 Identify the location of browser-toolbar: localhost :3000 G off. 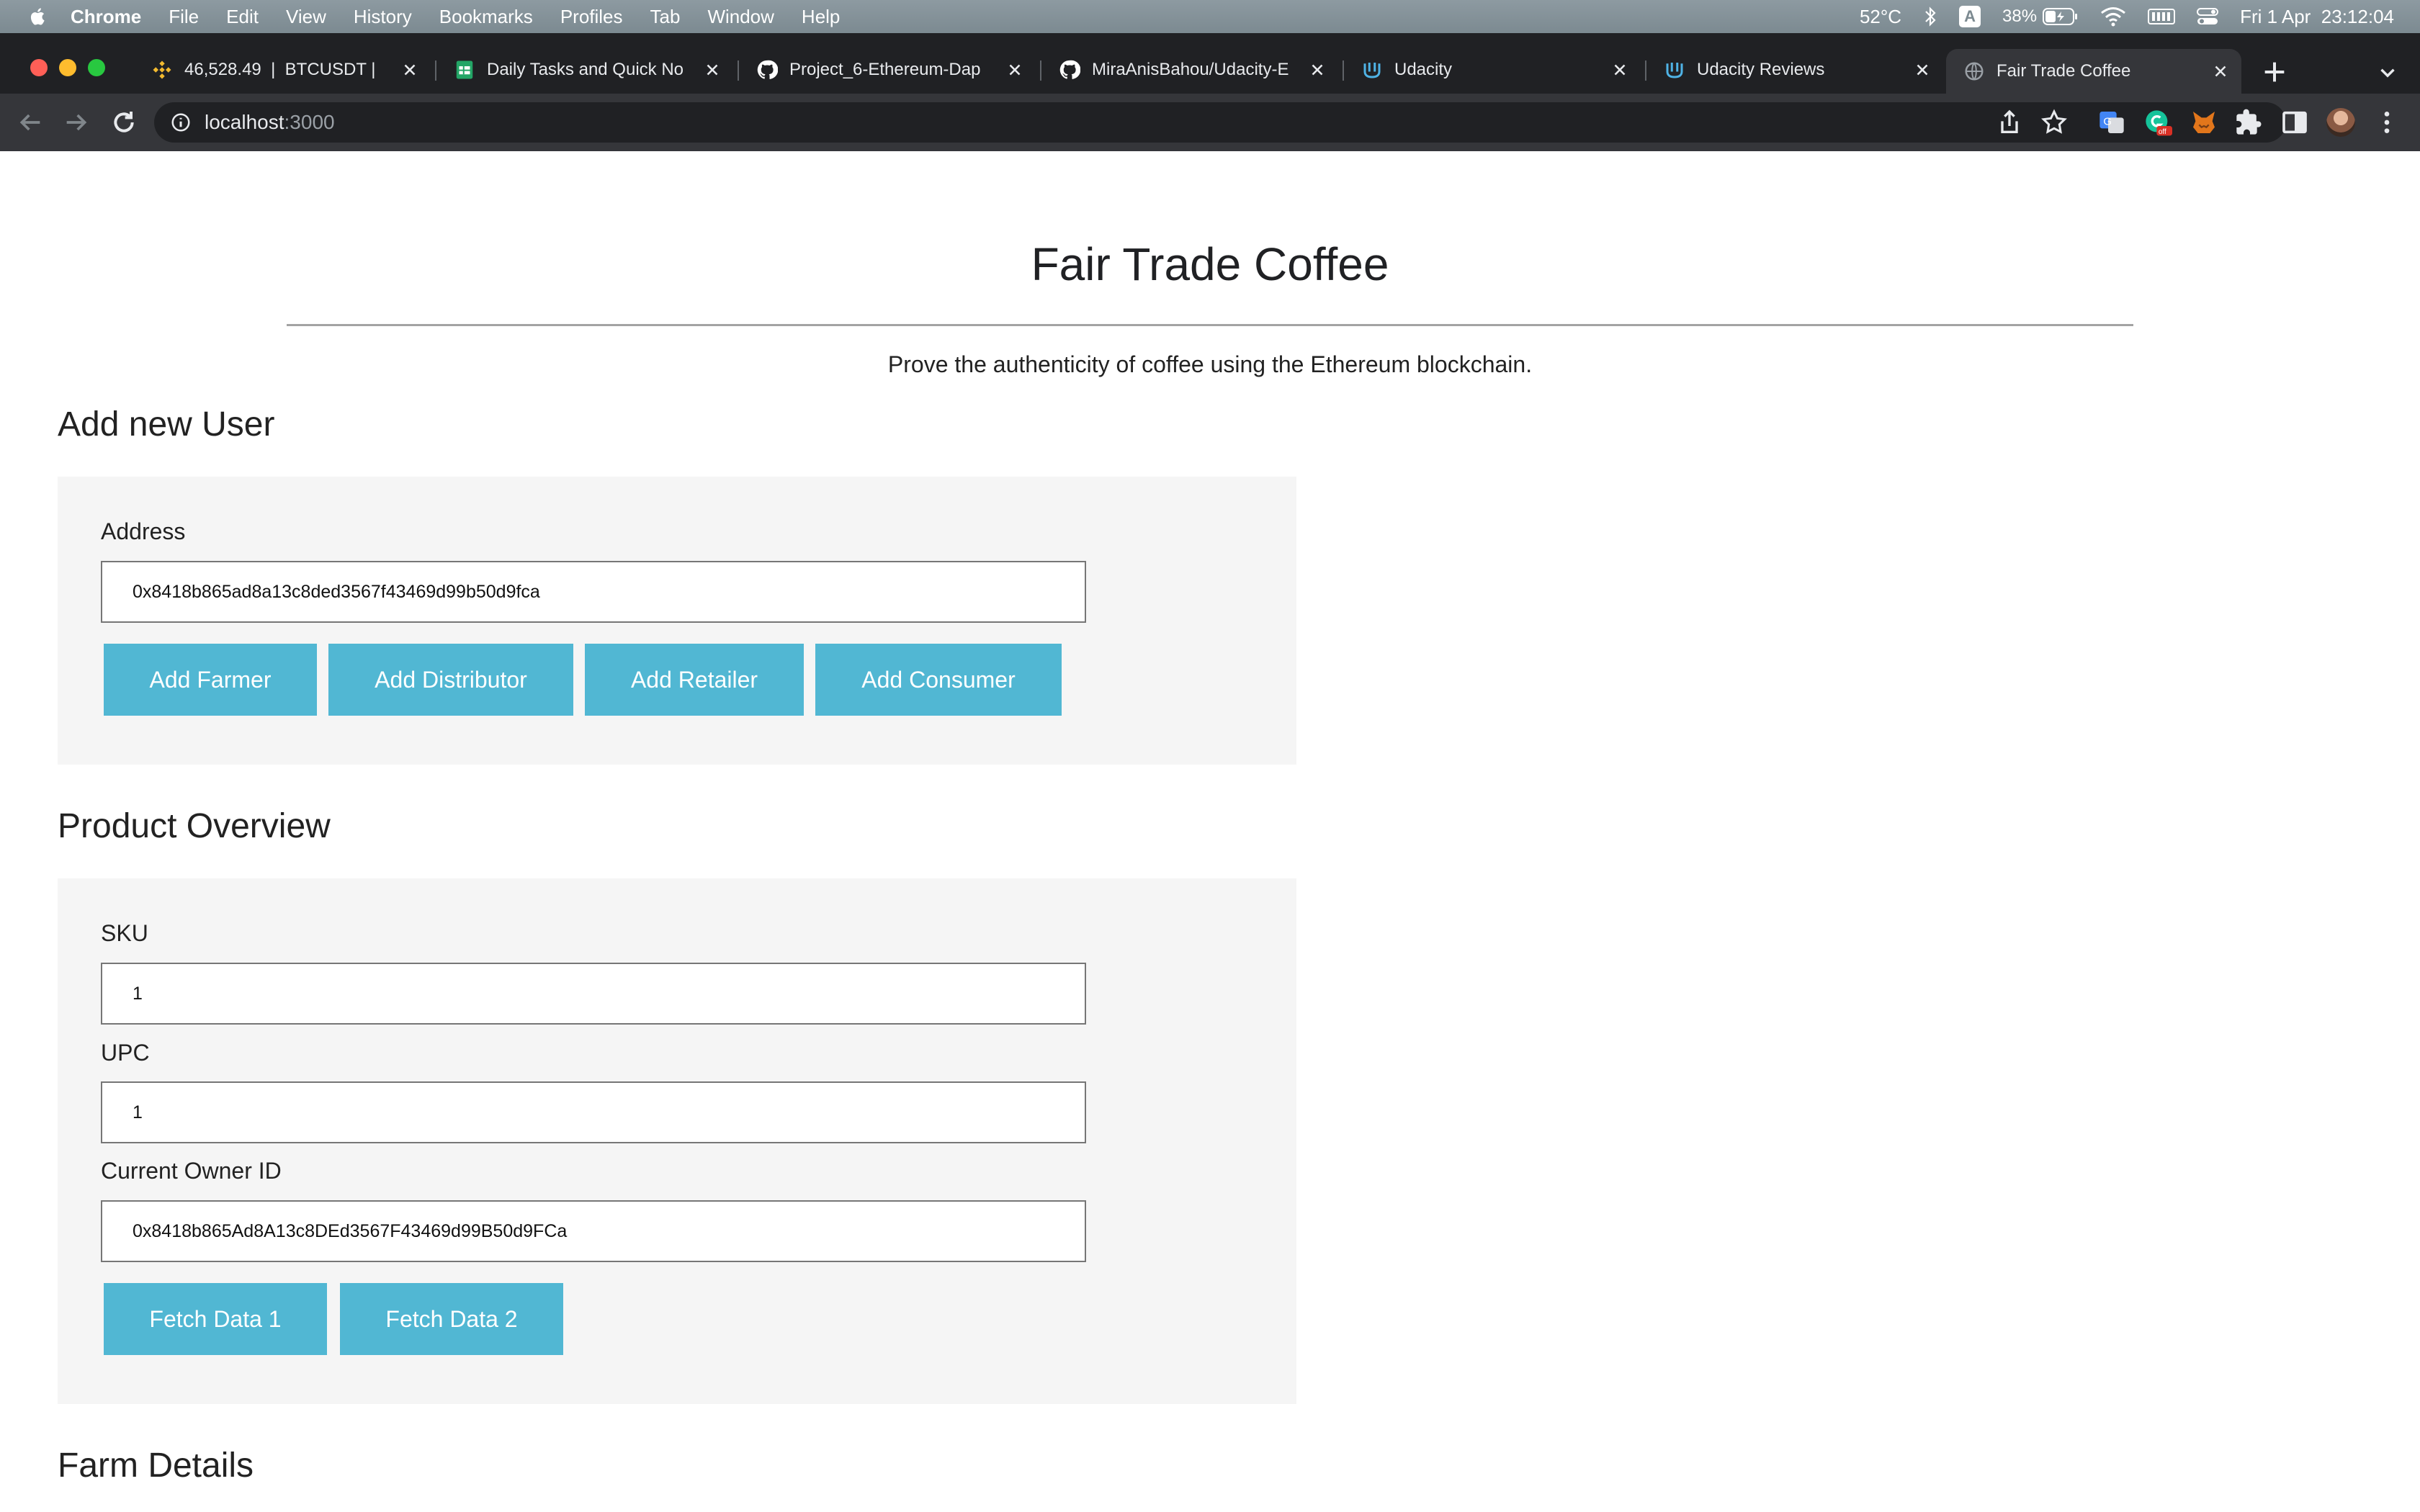
(1210, 123).